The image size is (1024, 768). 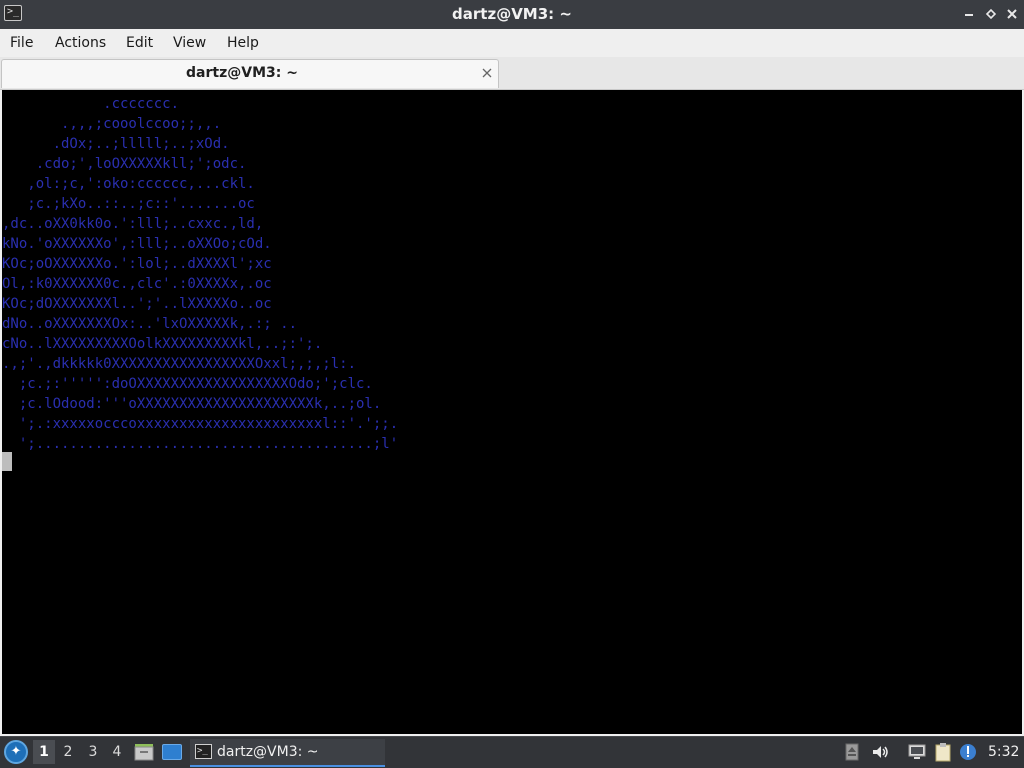 I want to click on file-manager-icon, so click(x=144, y=752).